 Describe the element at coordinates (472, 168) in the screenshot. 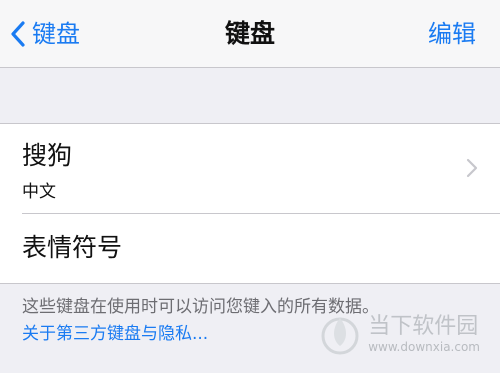

I see `chevron-right-icon` at that location.